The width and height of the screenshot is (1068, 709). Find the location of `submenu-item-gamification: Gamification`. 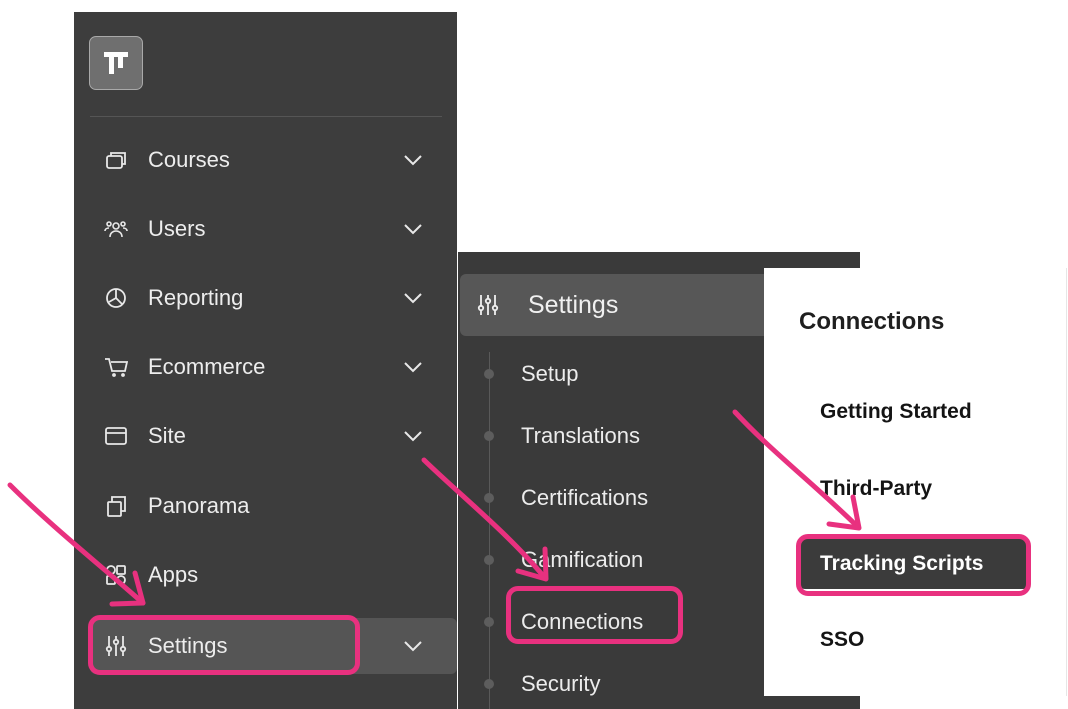

submenu-item-gamification: Gamification is located at coordinates (636, 560).